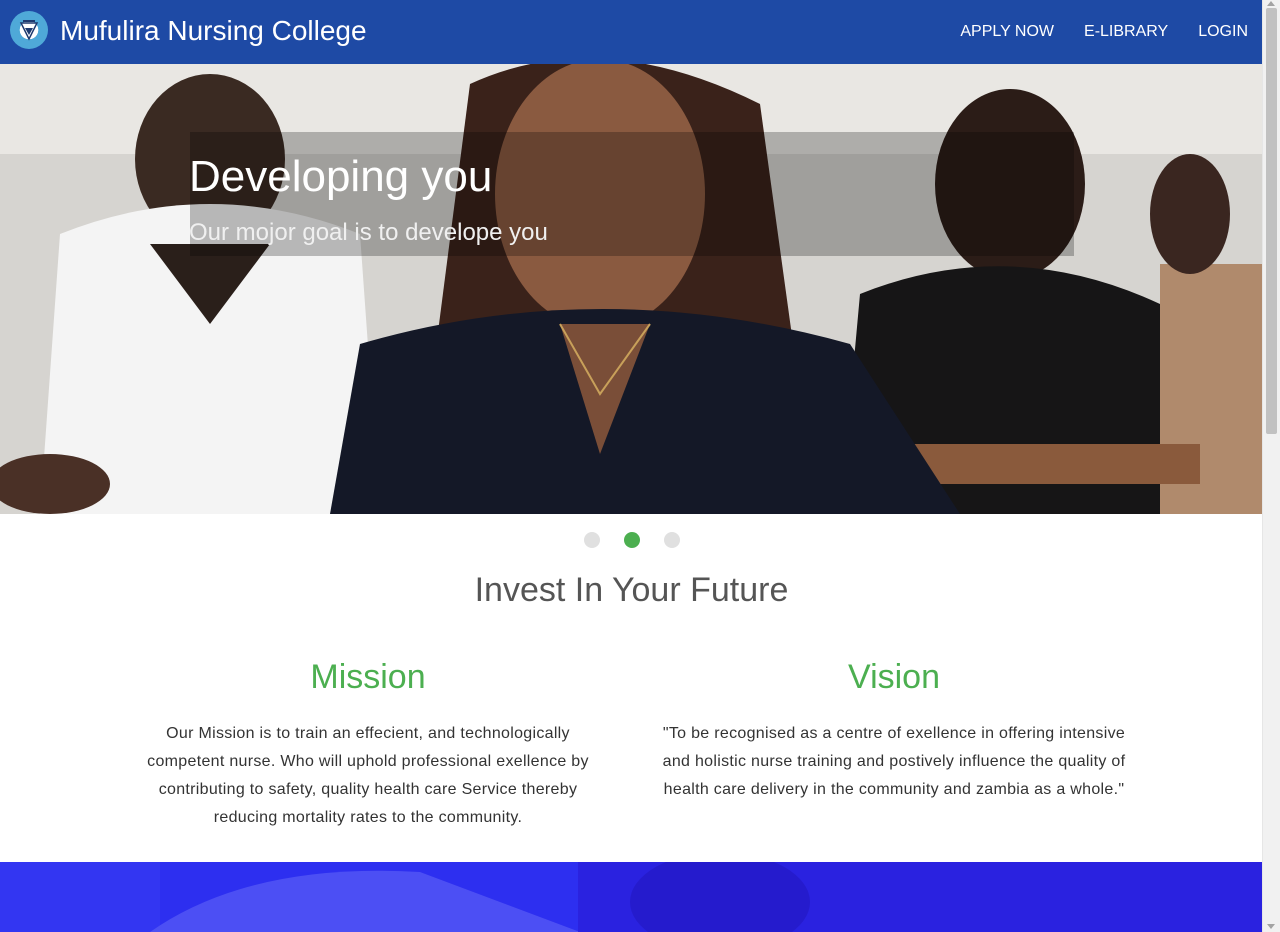 This screenshot has width=1280, height=932. Describe the element at coordinates (1271, 221) in the screenshot. I see `scrollbar-thumb` at that location.